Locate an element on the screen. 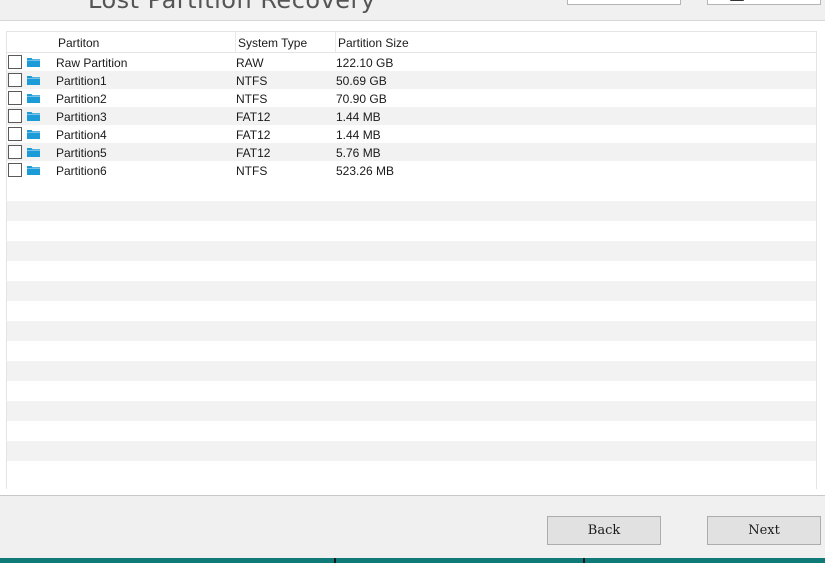 The width and height of the screenshot is (825, 563). table-row: Raw Partition RAW 122.10 GB is located at coordinates (411, 62).